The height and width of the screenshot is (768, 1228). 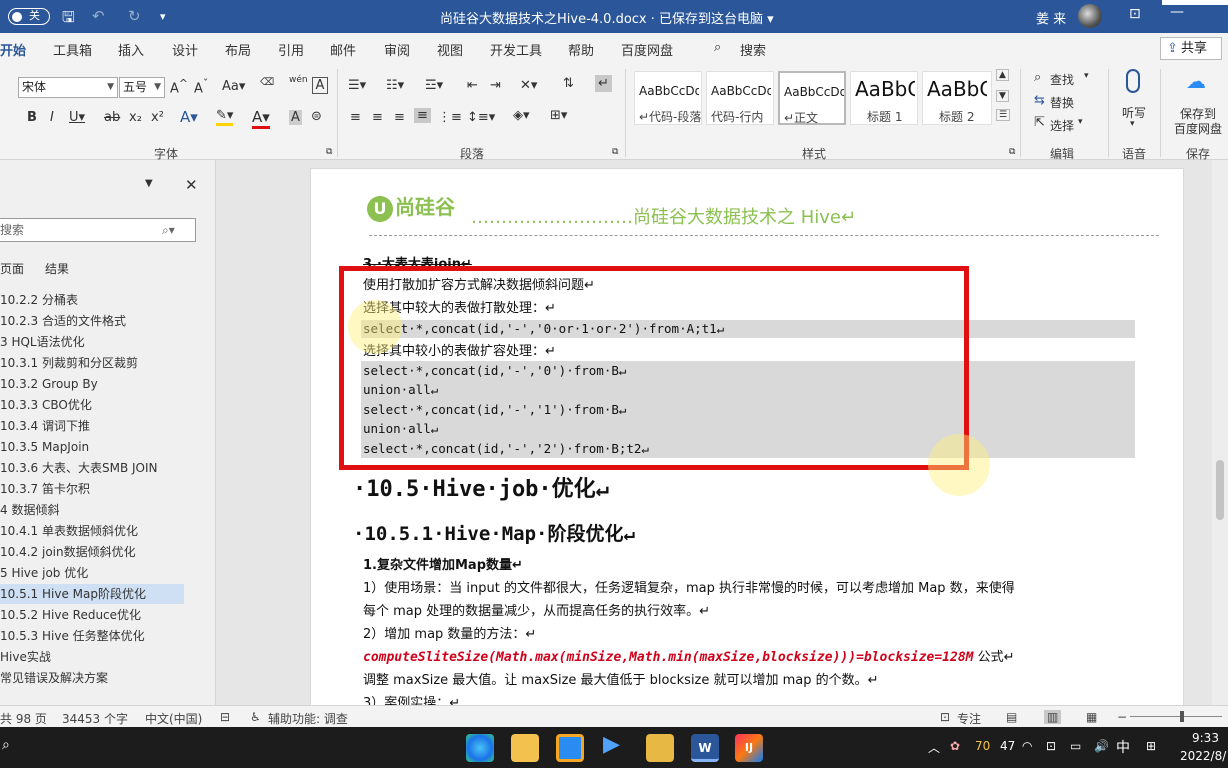 What do you see at coordinates (92, 489) in the screenshot?
I see `nav-heading-item: 10.3.7 笛卡尔积` at bounding box center [92, 489].